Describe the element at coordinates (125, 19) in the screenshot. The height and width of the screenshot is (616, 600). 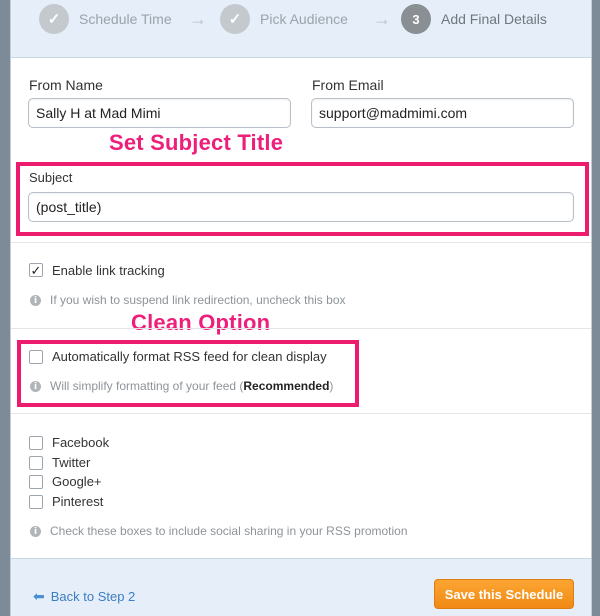
I see `step-label: Schedule Time` at that location.